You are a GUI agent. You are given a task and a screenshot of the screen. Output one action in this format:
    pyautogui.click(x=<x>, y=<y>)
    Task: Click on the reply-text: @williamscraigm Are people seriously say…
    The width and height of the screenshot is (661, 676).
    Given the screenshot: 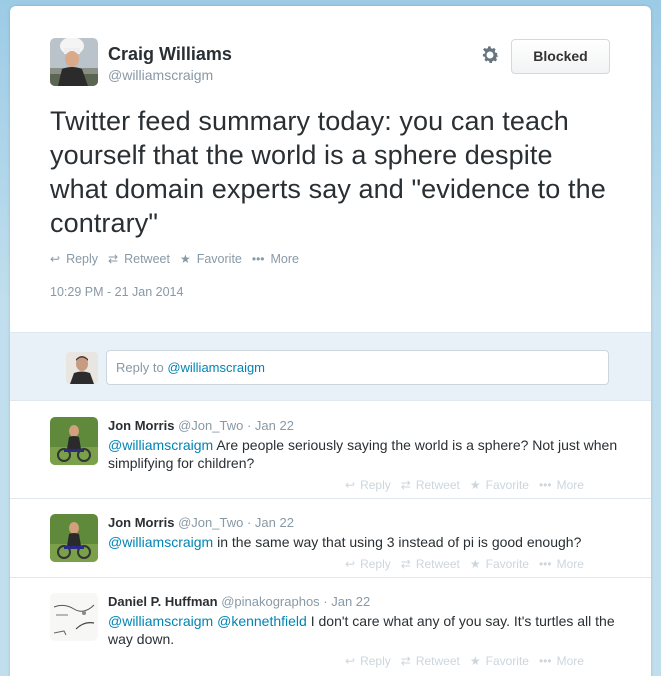 What is the action you would take?
    pyautogui.click(x=363, y=454)
    